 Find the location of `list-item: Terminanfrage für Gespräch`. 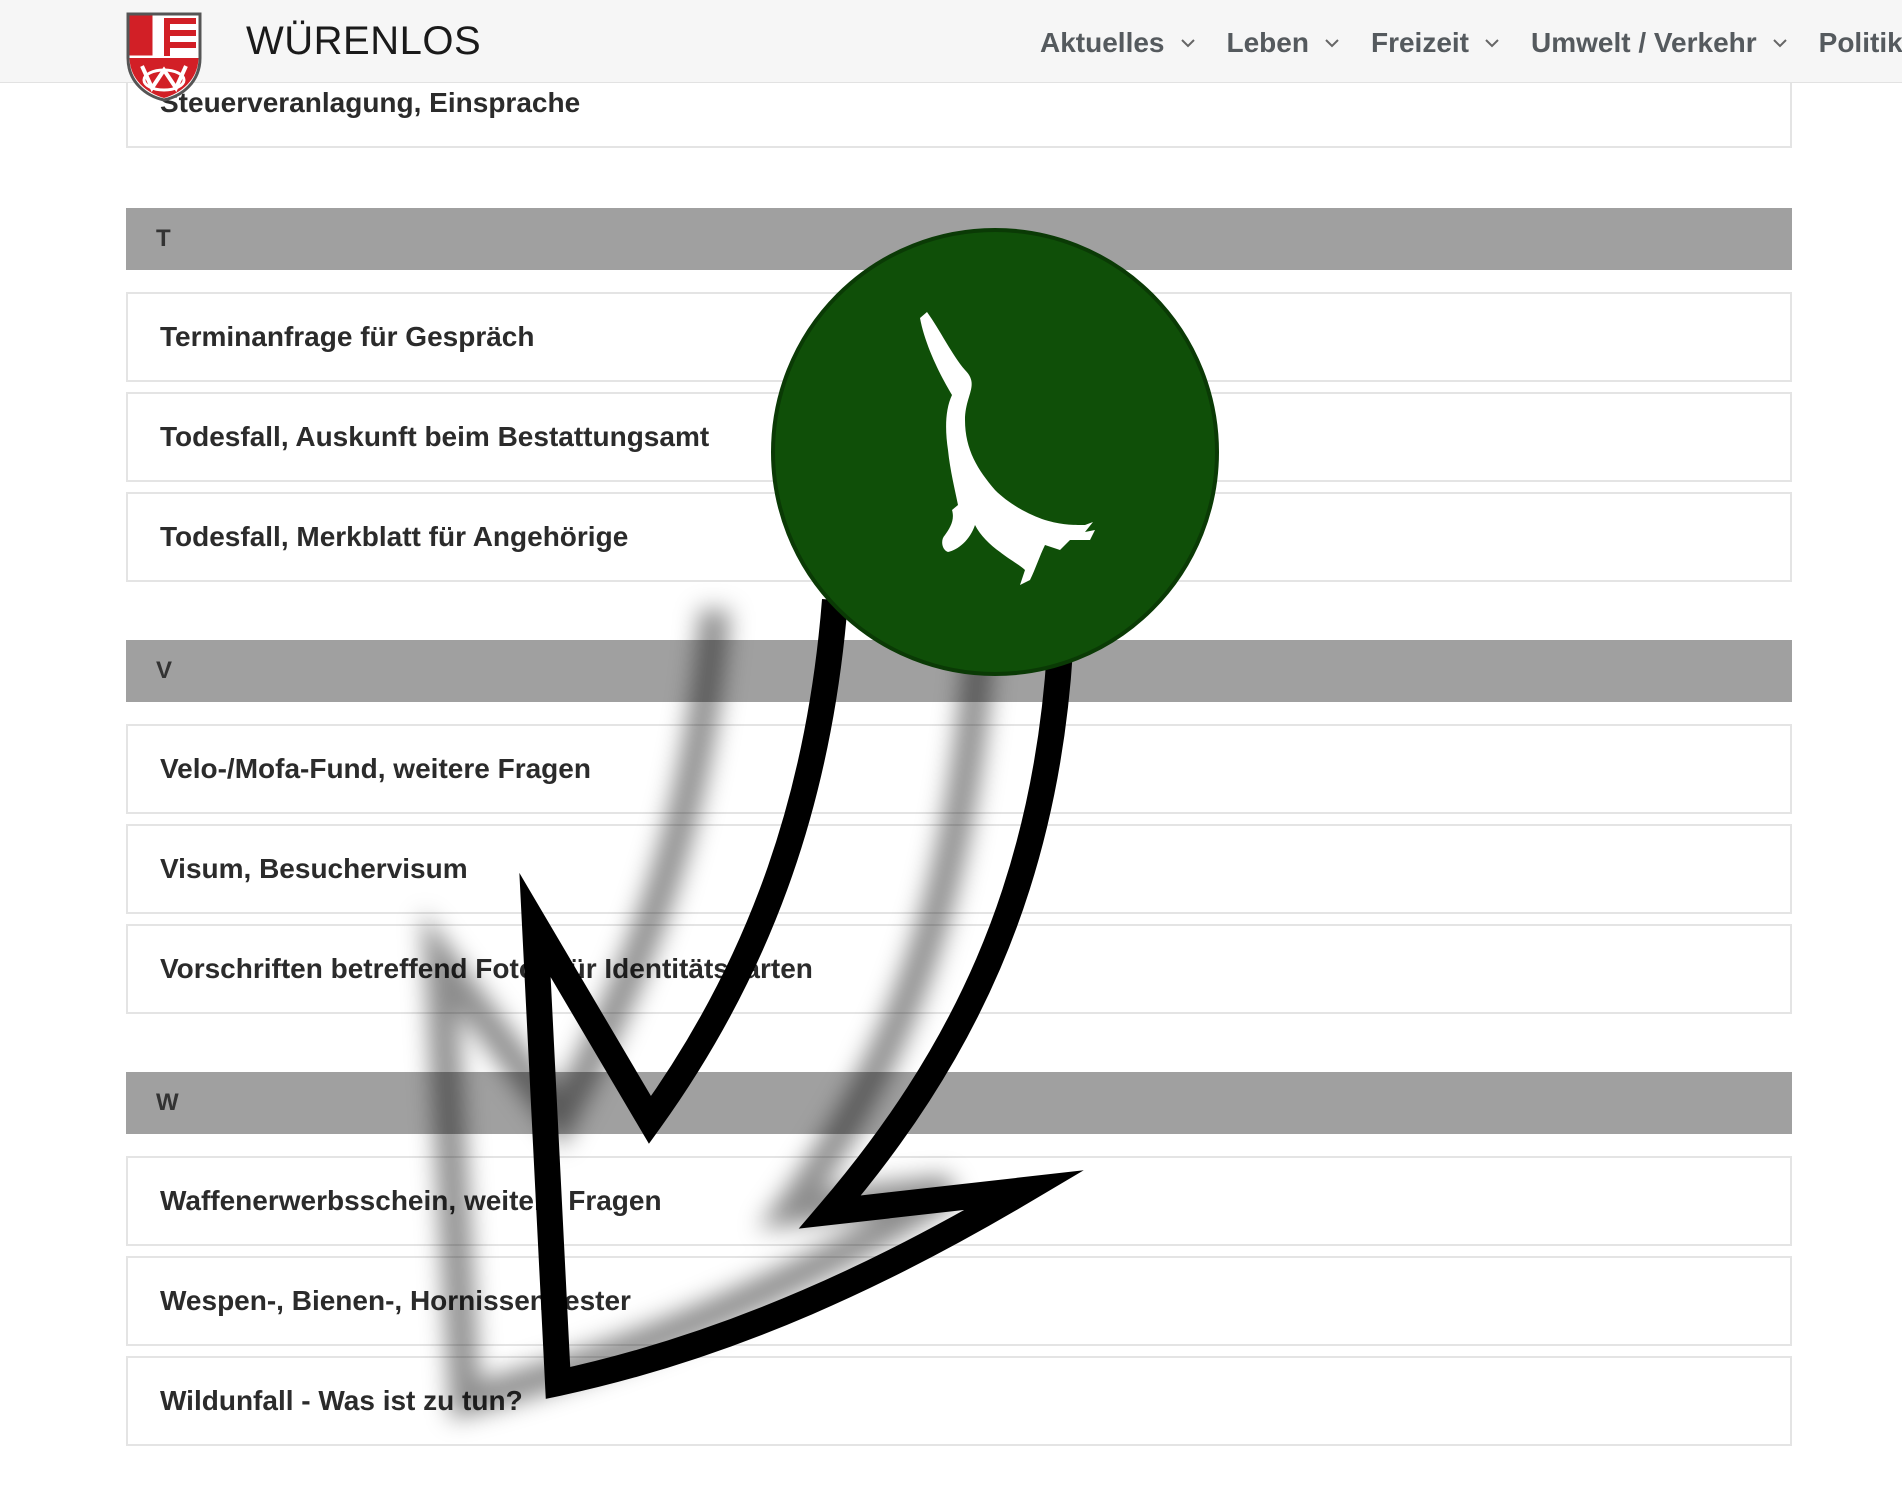

list-item: Terminanfrage für Gespräch is located at coordinates (959, 337).